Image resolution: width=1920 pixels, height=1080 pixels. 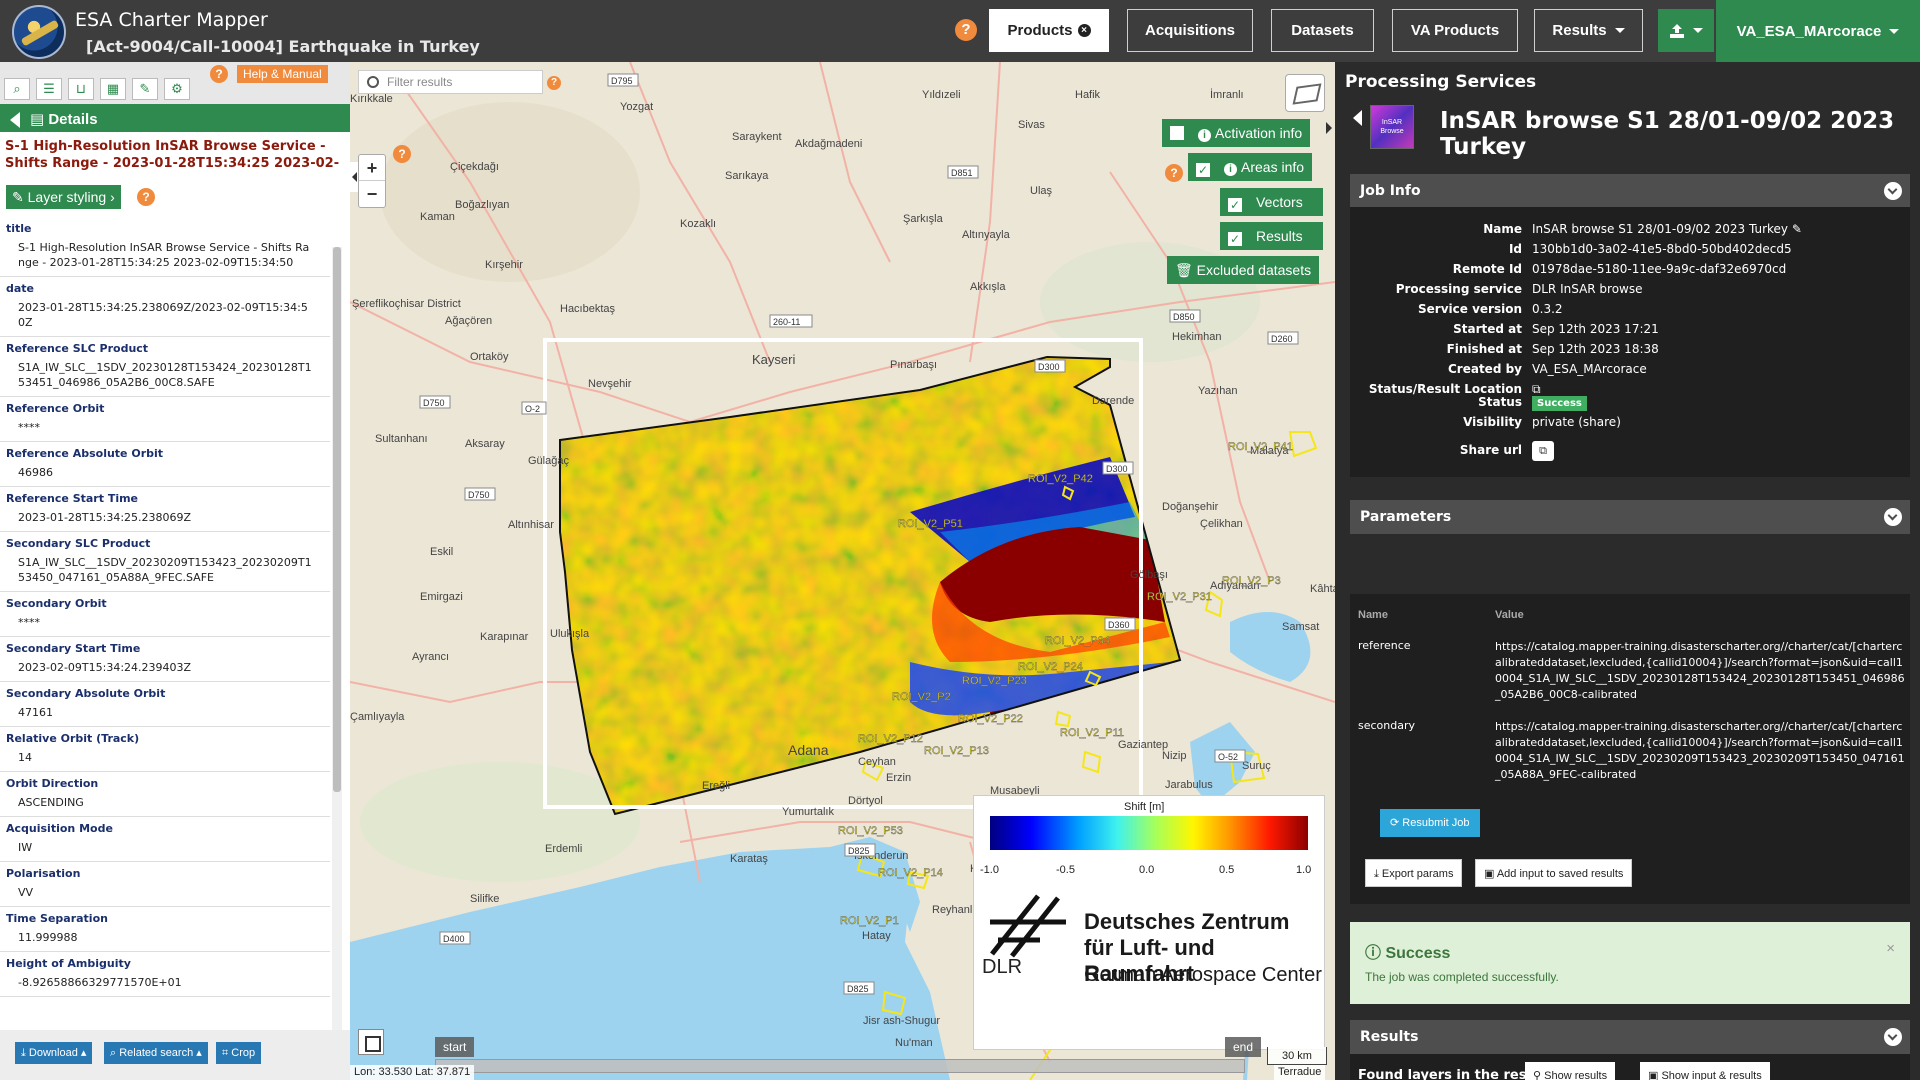 What do you see at coordinates (67, 197) in the screenshot?
I see `layer-styling-label: Layer styling` at bounding box center [67, 197].